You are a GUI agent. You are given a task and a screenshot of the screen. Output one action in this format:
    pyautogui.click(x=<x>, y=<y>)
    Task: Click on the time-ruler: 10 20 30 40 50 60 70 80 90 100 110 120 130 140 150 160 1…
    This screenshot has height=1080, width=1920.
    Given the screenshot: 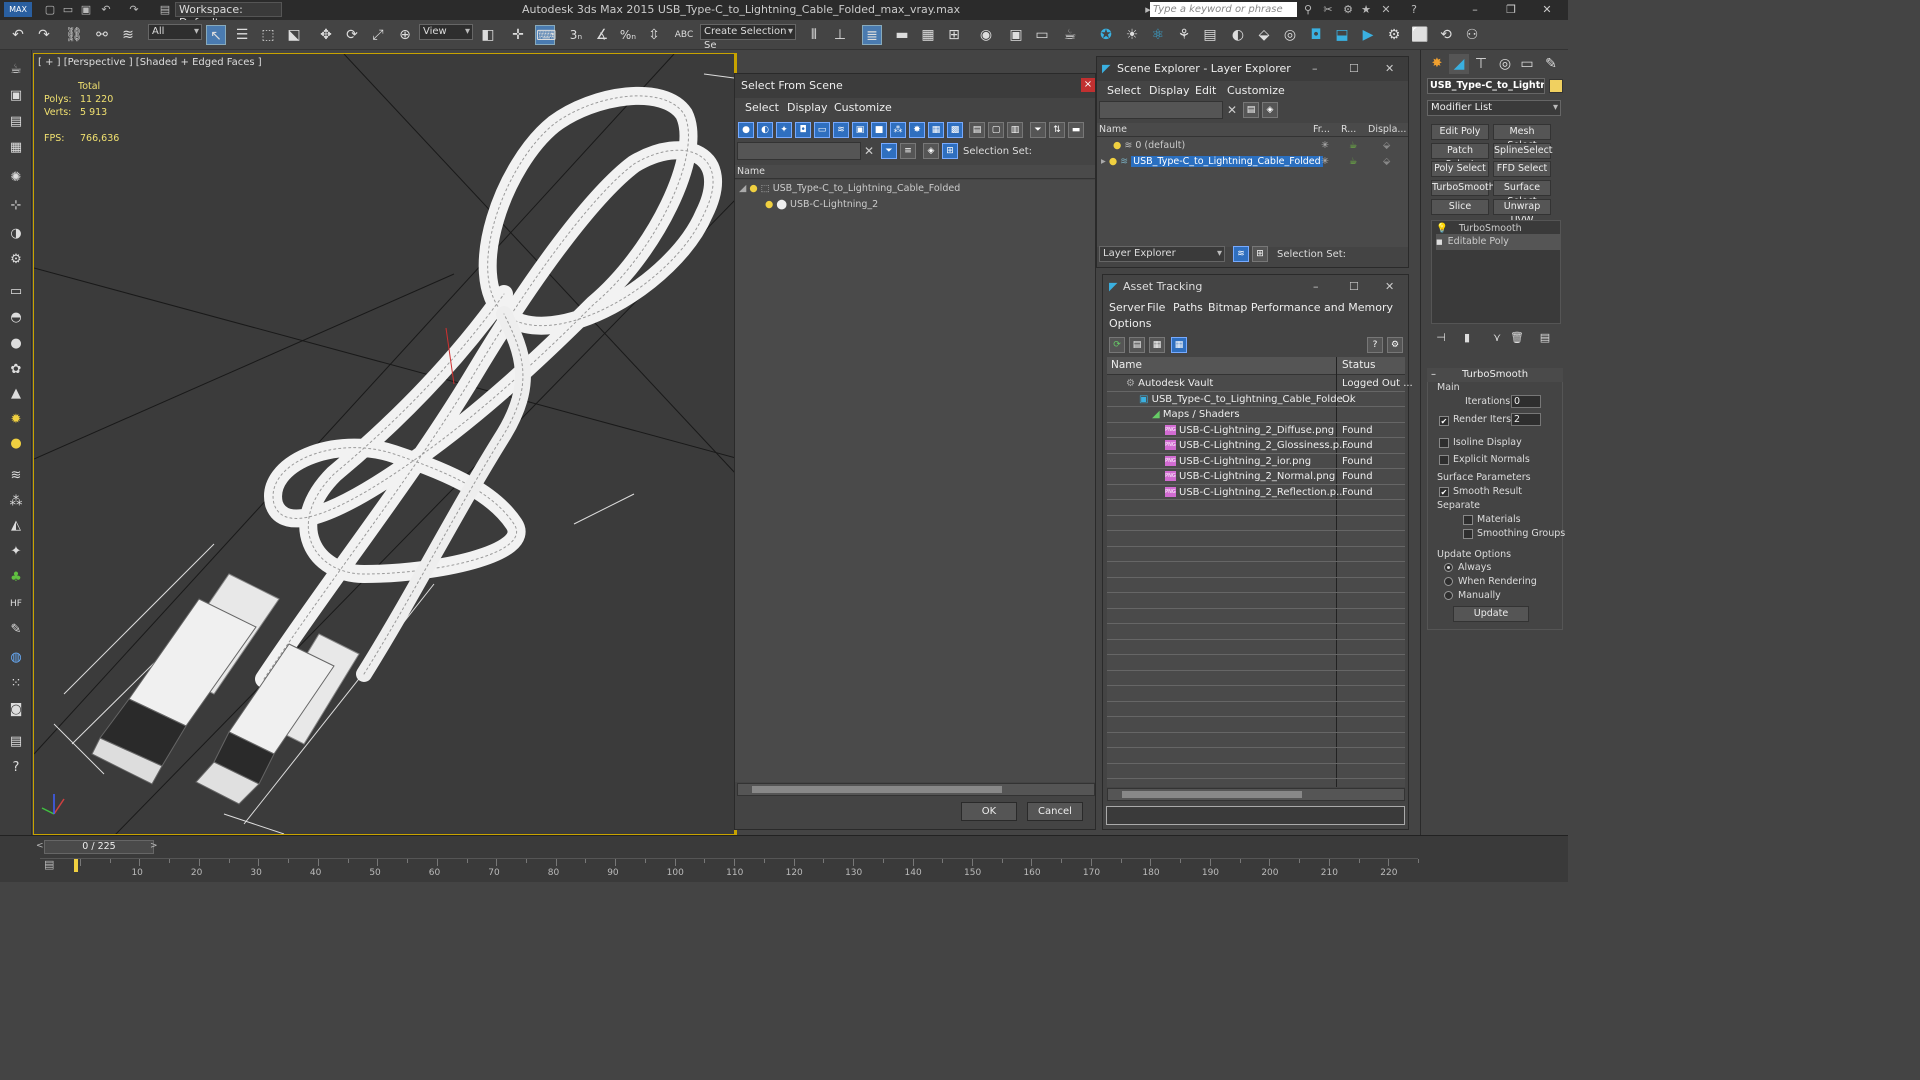 What is the action you would take?
    pyautogui.click(x=729, y=868)
    